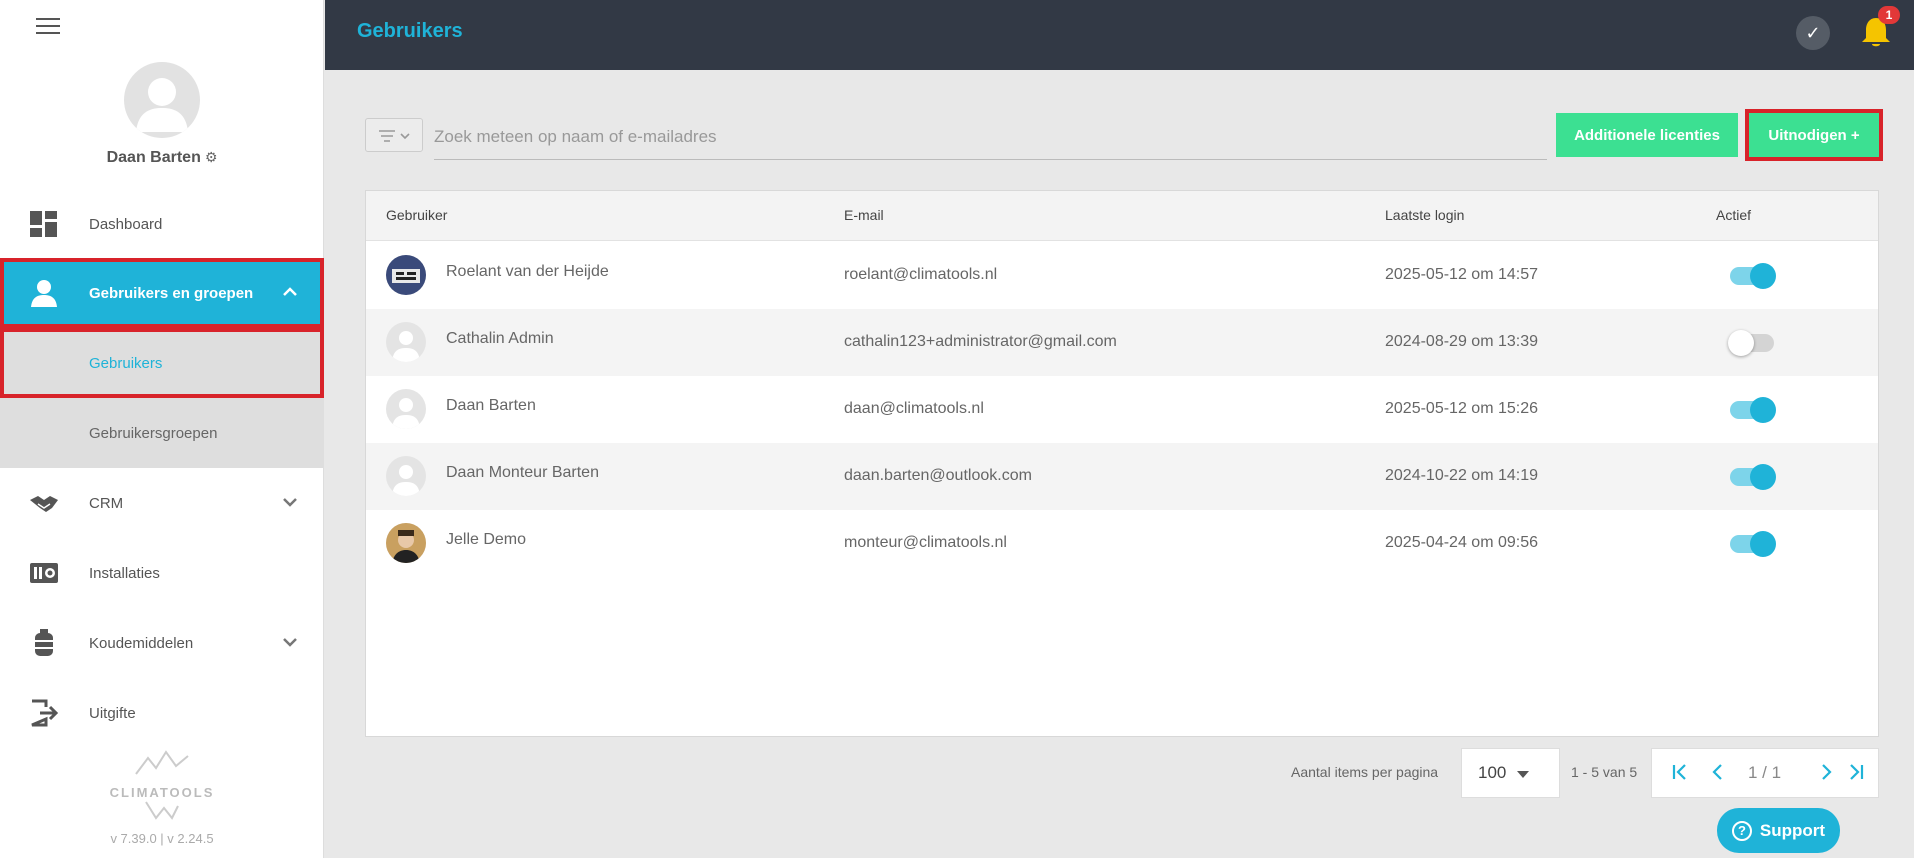 The image size is (1914, 858). What do you see at coordinates (45, 713) in the screenshot?
I see `export-icon` at bounding box center [45, 713].